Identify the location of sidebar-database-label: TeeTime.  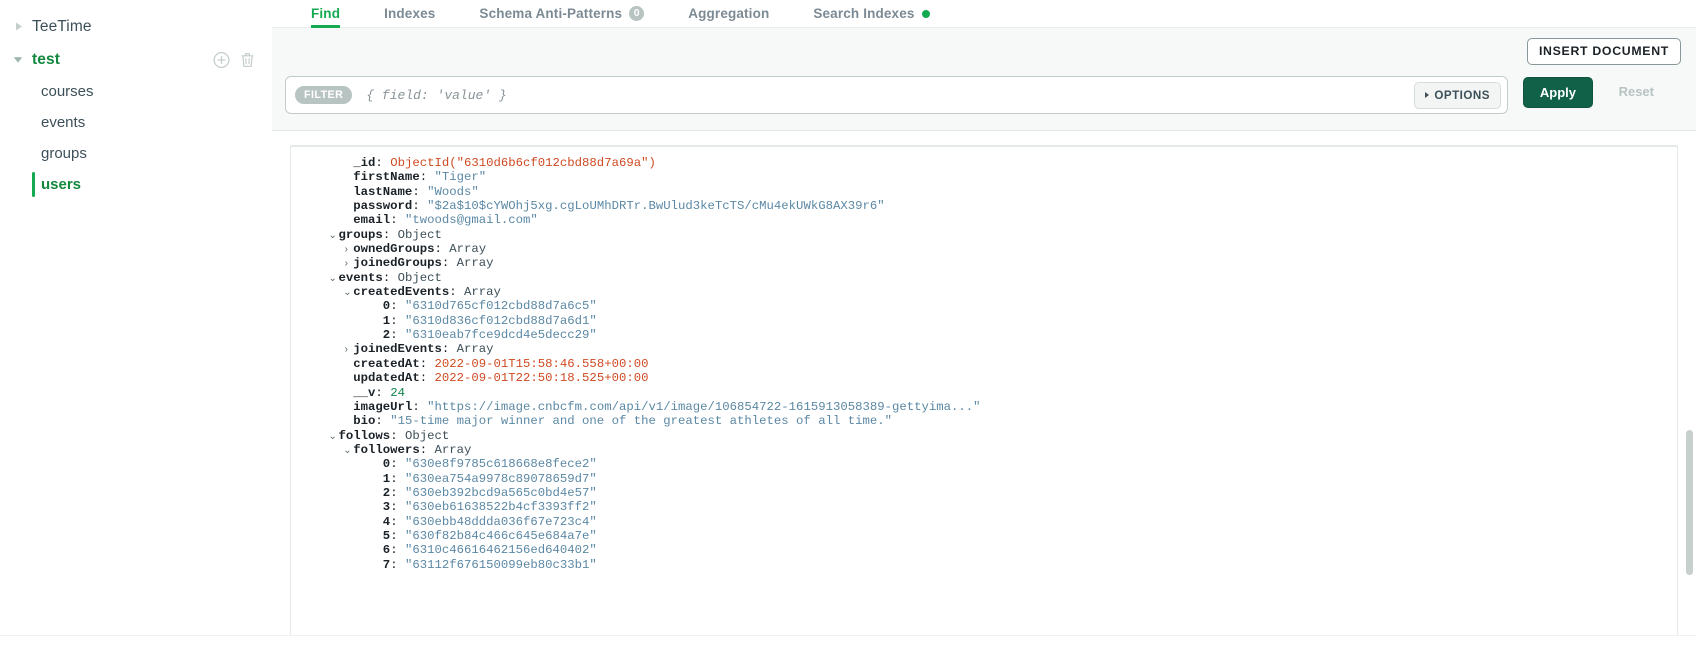
(62, 26).